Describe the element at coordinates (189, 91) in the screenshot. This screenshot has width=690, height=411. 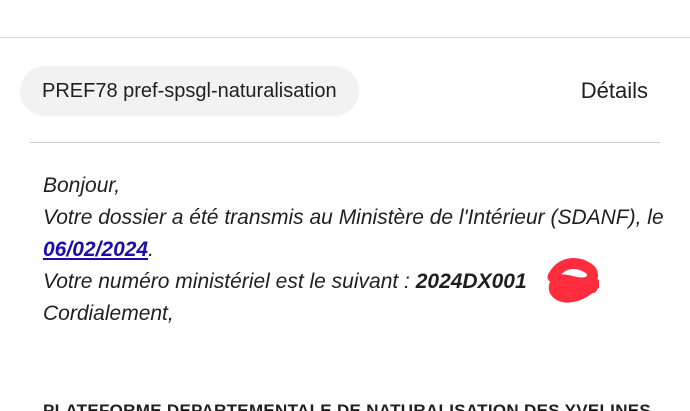
I see `sender-chip: PREF78 pref-spsgl-naturalisation` at that location.